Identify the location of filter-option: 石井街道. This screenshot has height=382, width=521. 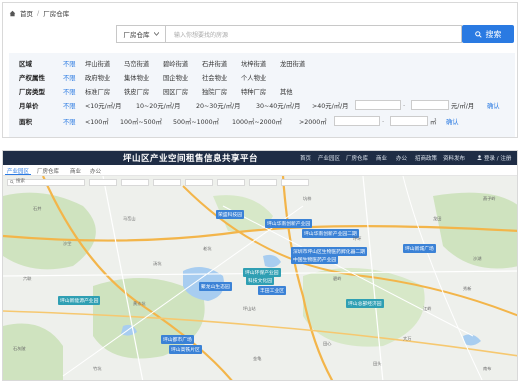
(214, 63).